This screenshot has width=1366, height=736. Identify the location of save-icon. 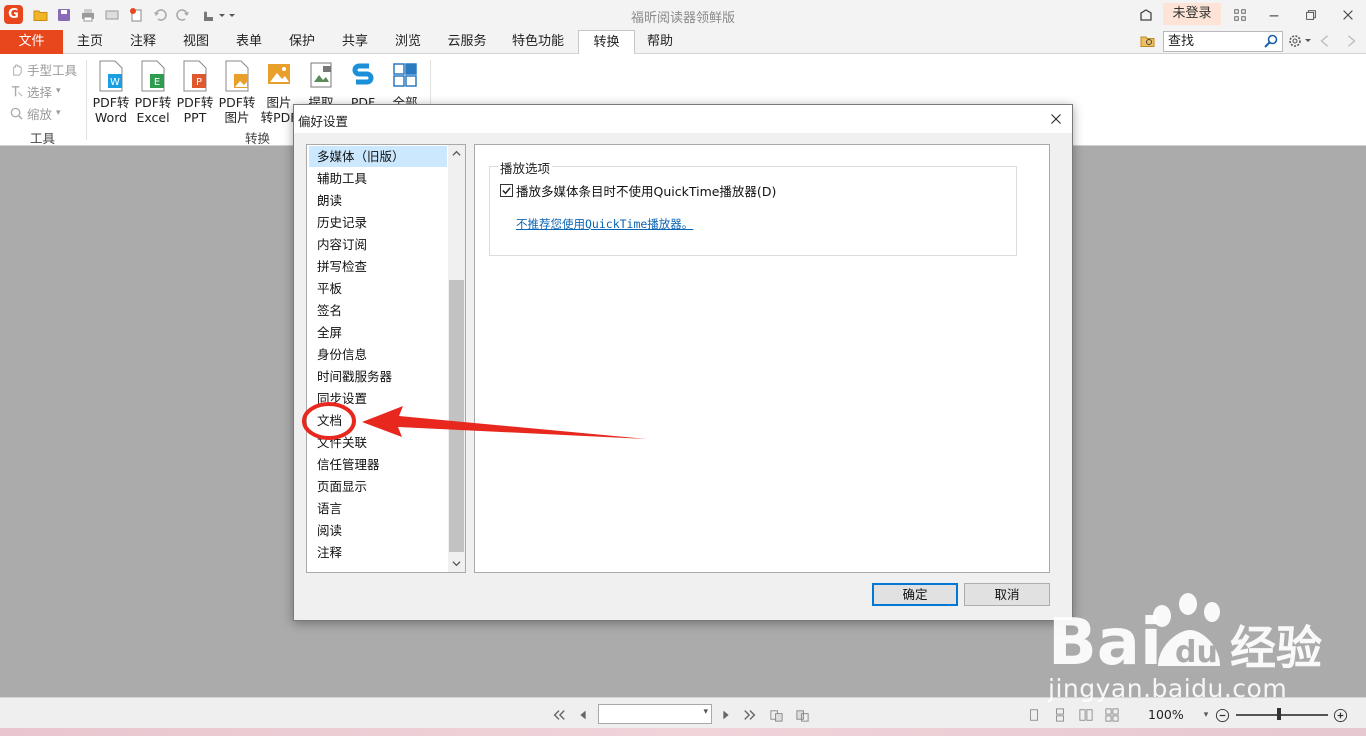
(64, 15).